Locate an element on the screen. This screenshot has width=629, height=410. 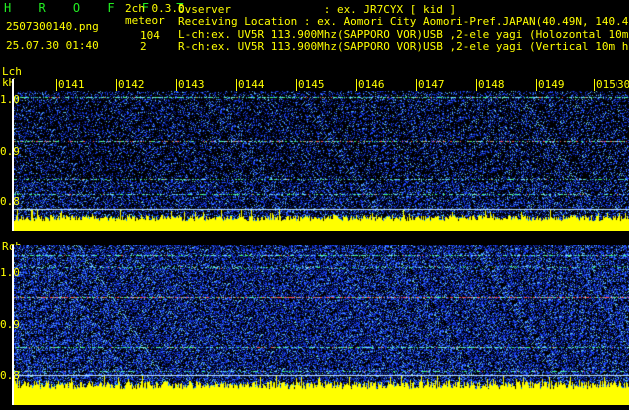
xtick-0142: 0142 is located at coordinates (131, 84).